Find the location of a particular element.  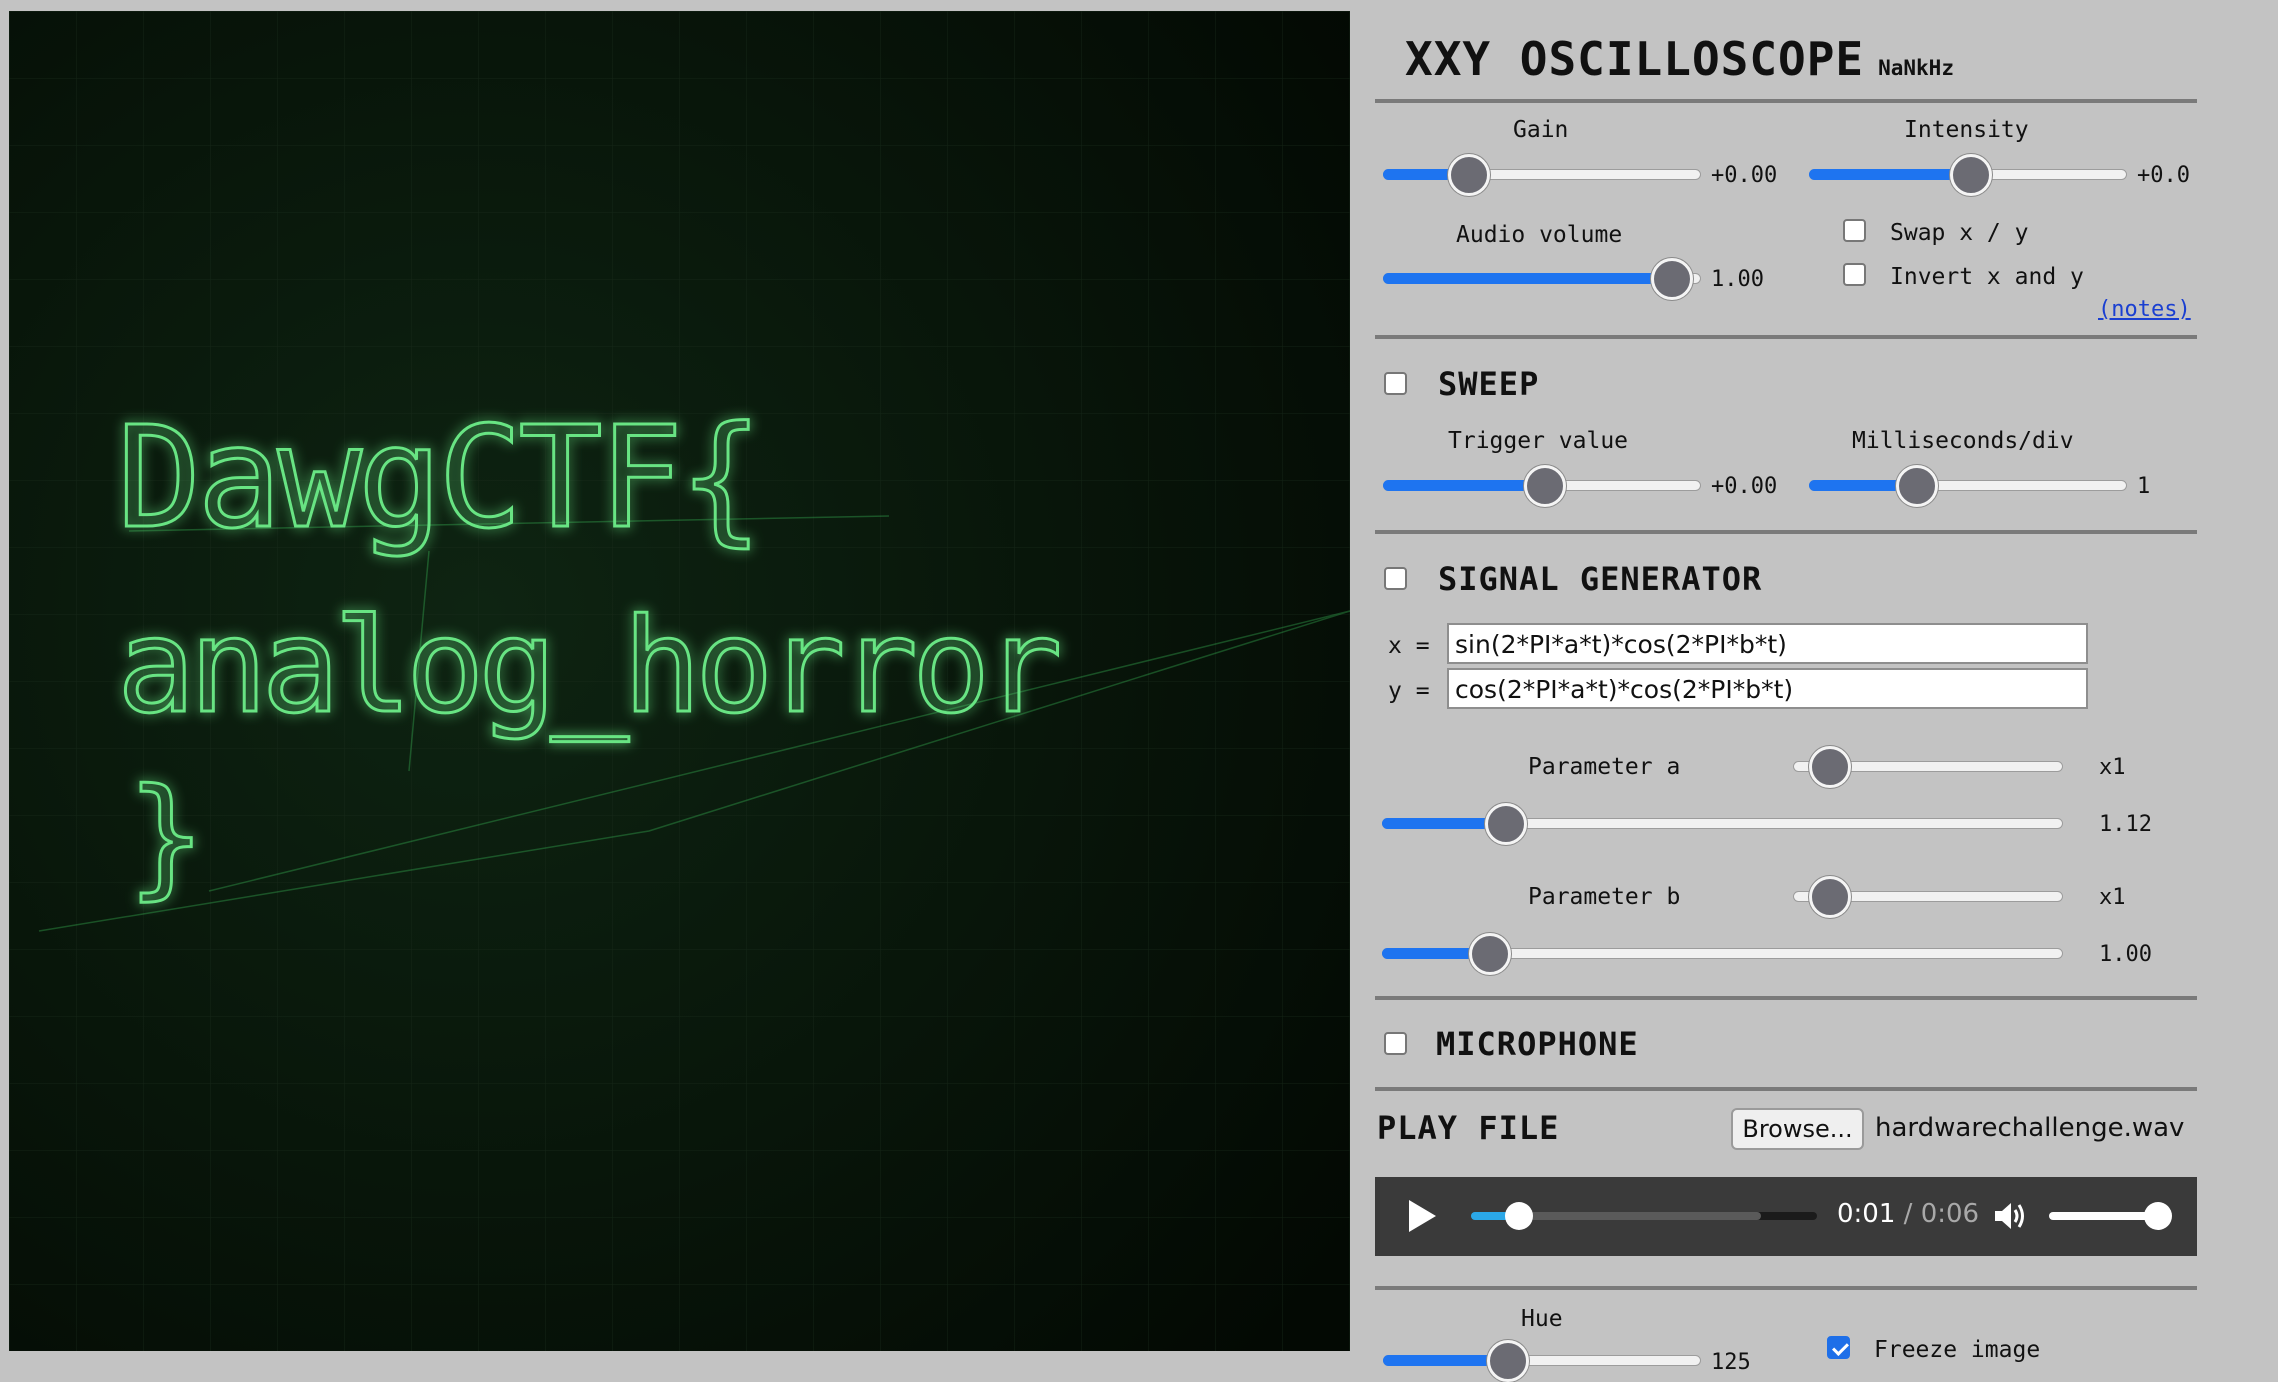

parameter-a-multiplier-slider is located at coordinates (1928, 767).